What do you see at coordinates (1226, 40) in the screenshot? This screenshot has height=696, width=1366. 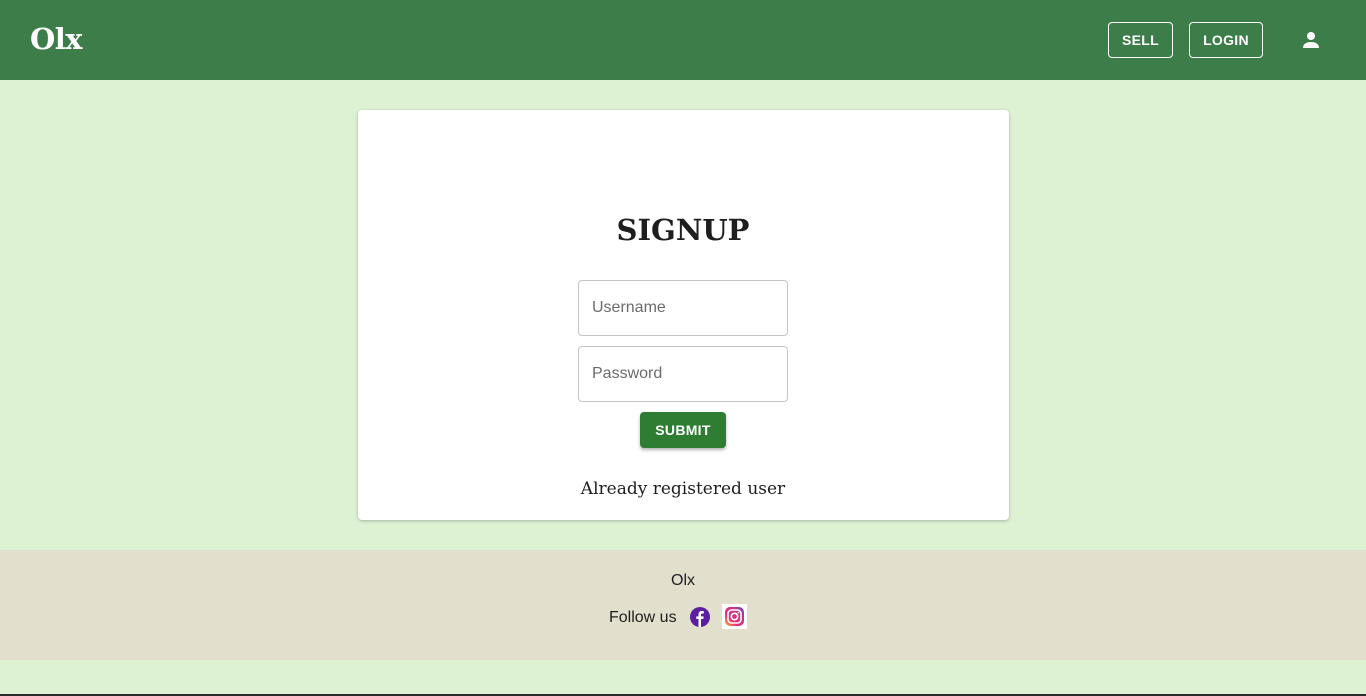 I see `login-button: LOGIN` at bounding box center [1226, 40].